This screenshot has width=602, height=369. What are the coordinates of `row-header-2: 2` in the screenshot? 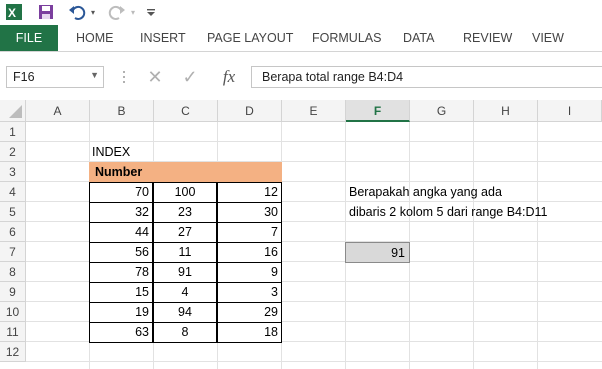 It's located at (13, 152).